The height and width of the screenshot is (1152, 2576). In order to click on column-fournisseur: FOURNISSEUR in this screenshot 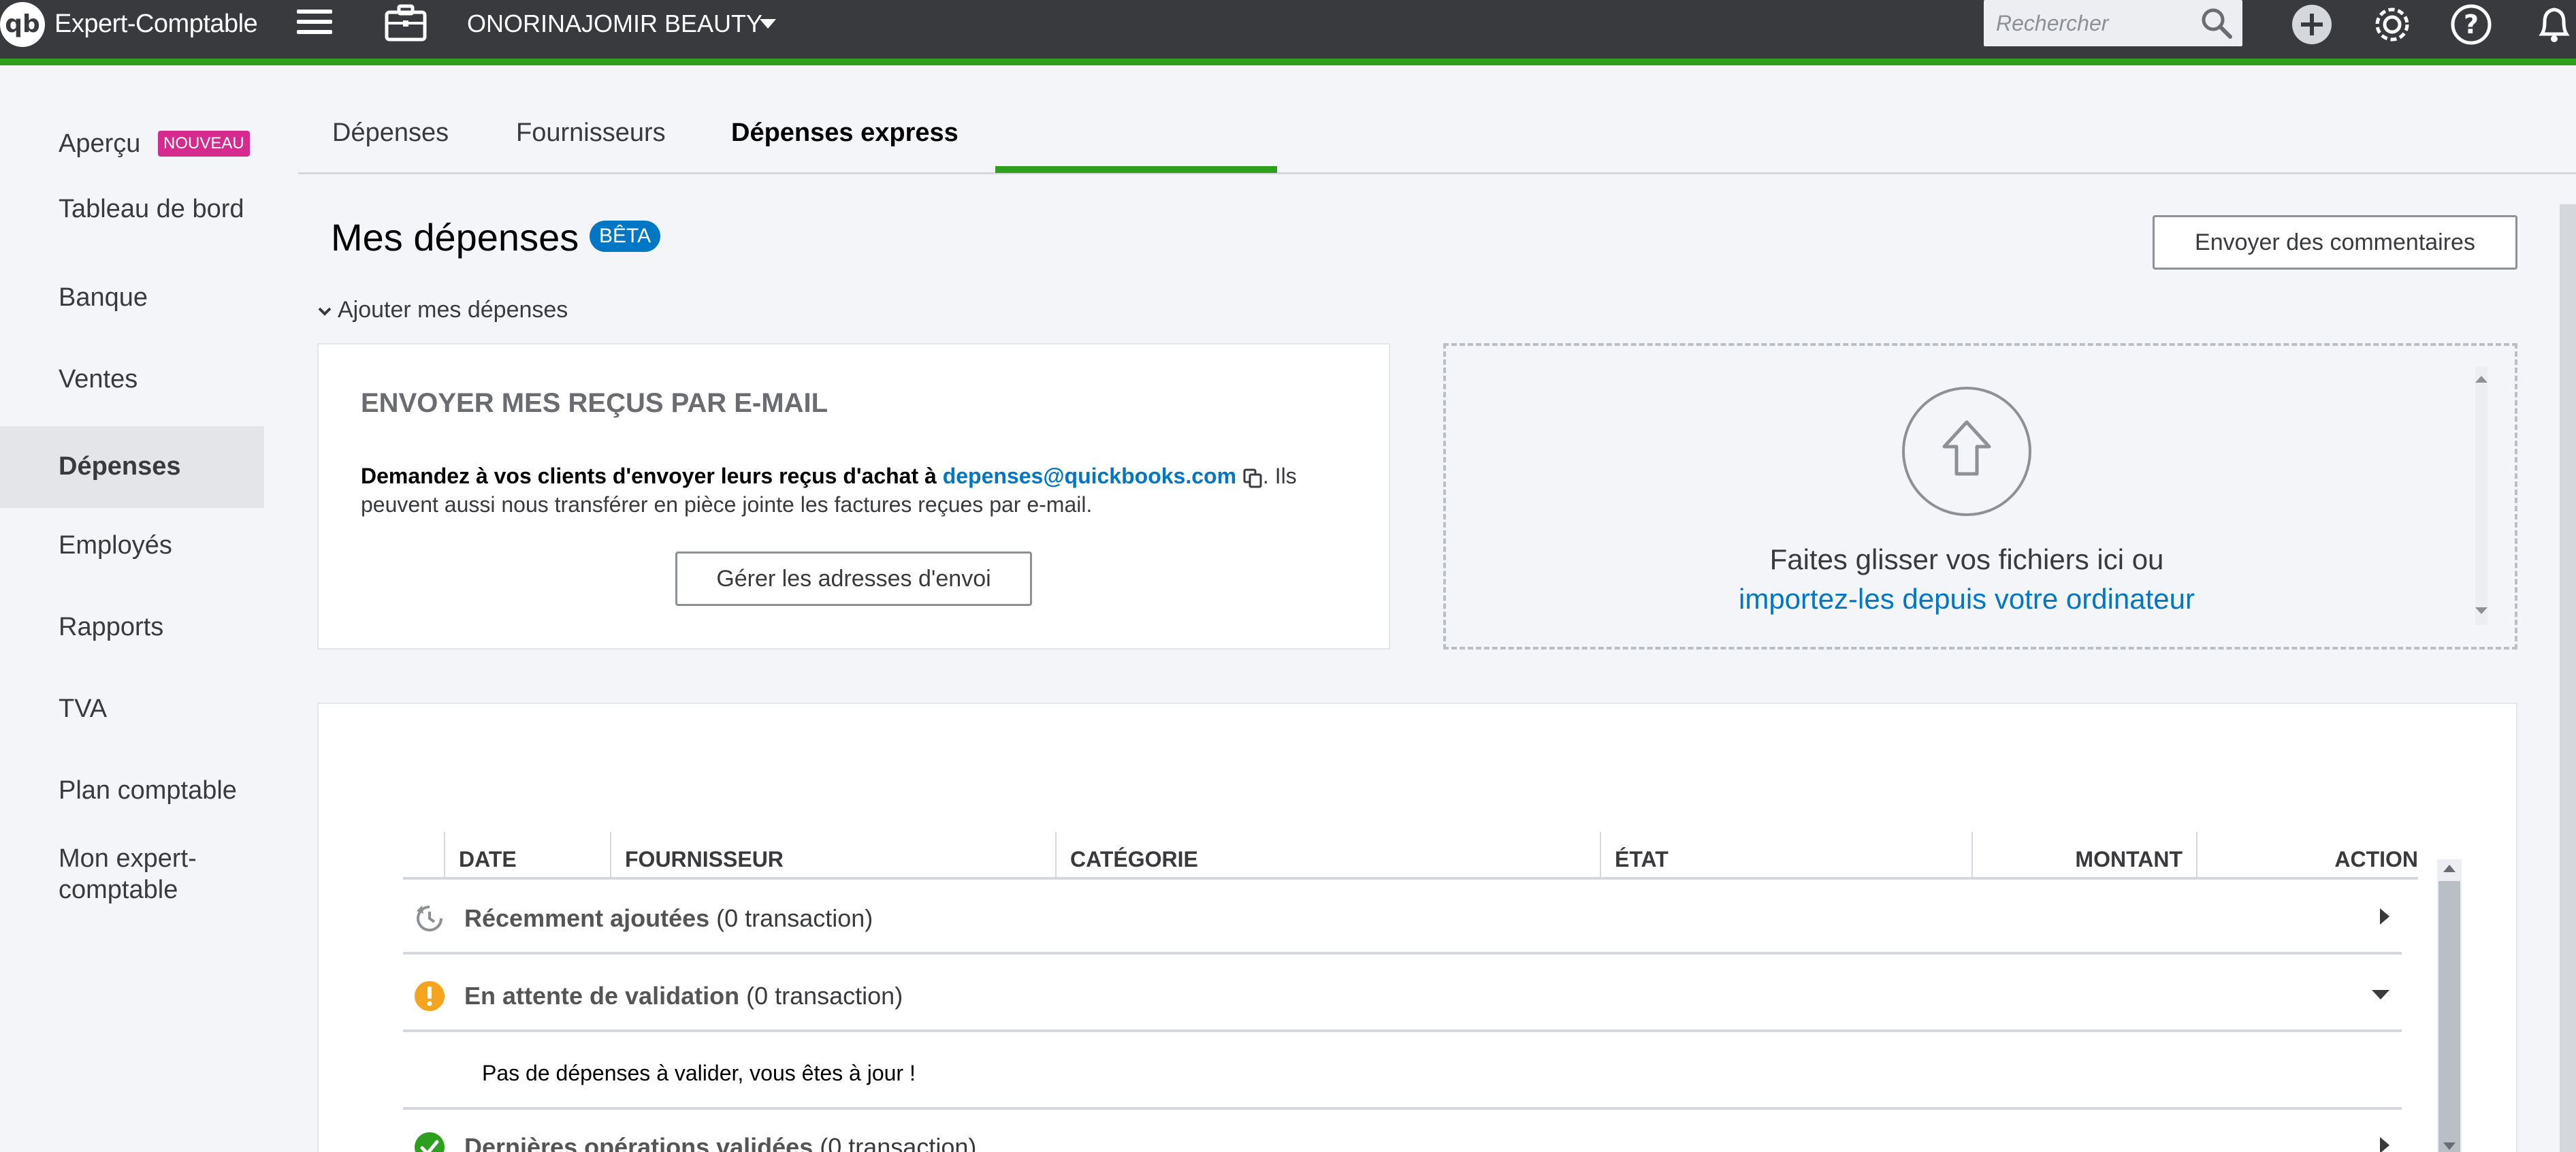, I will do `click(833, 856)`.